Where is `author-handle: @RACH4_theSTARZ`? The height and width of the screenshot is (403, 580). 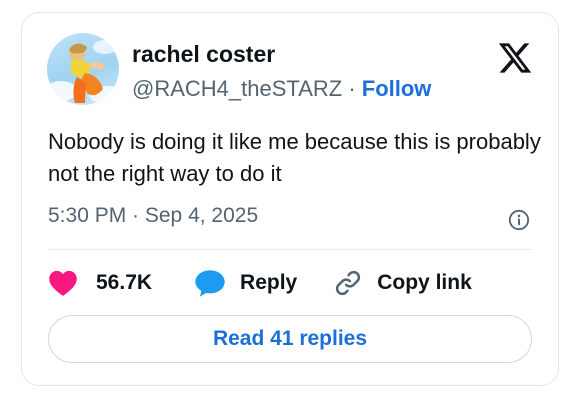 author-handle: @RACH4_theSTARZ is located at coordinates (237, 88).